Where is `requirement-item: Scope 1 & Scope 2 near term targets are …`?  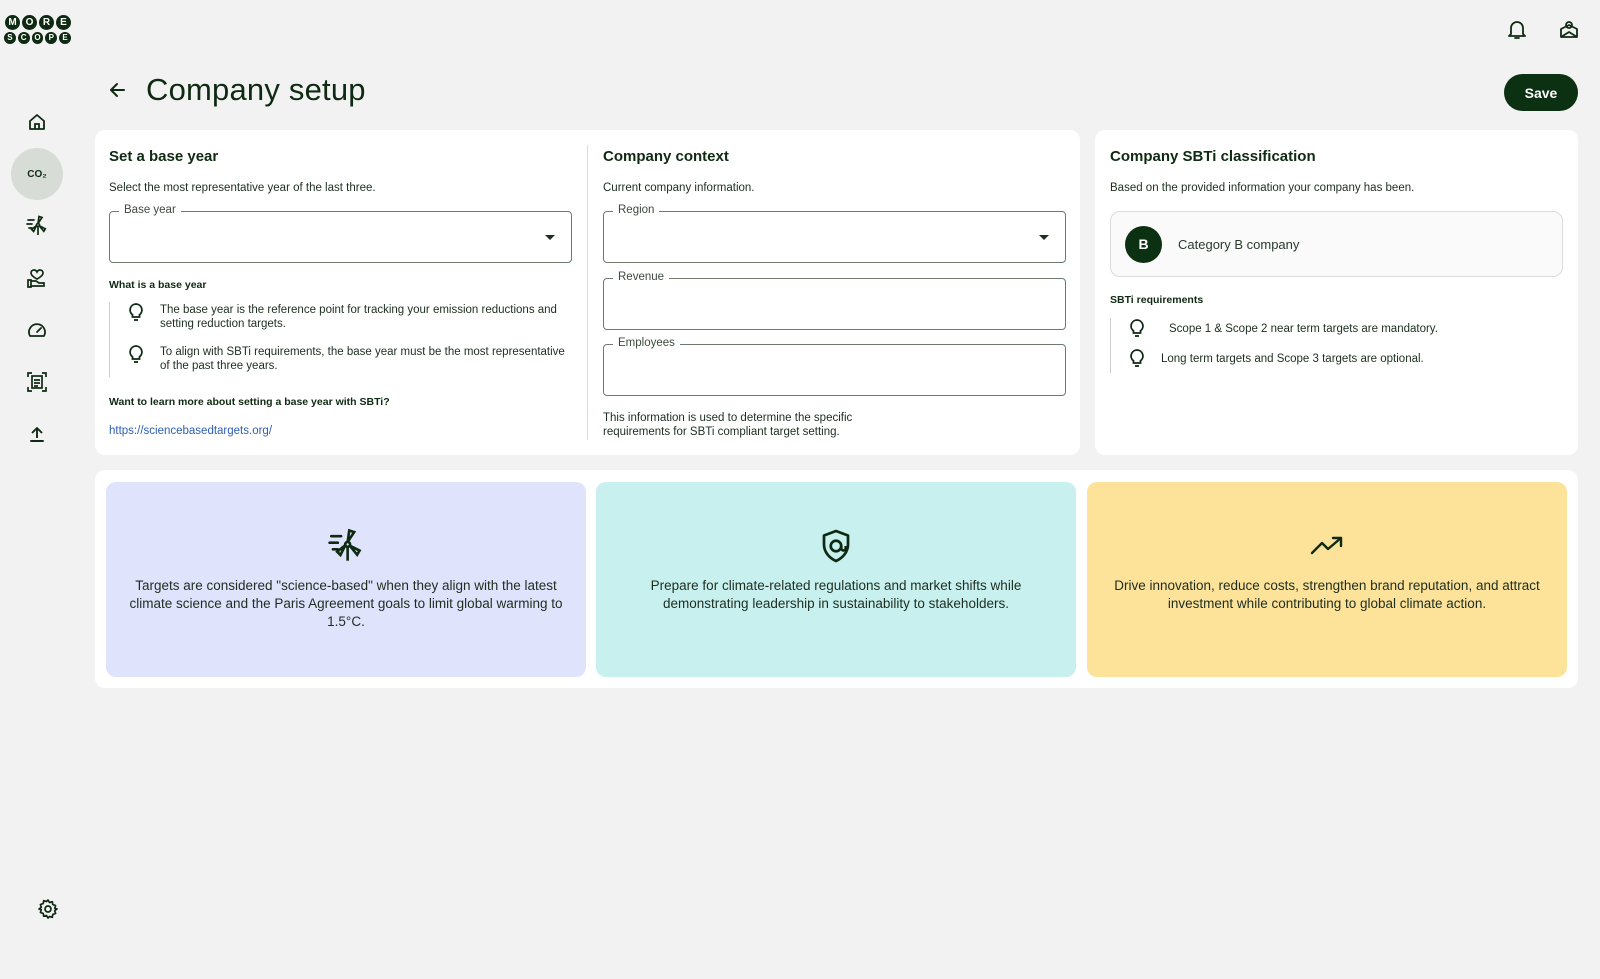
requirement-item: Scope 1 & Scope 2 near term targets are … is located at coordinates (1330, 329).